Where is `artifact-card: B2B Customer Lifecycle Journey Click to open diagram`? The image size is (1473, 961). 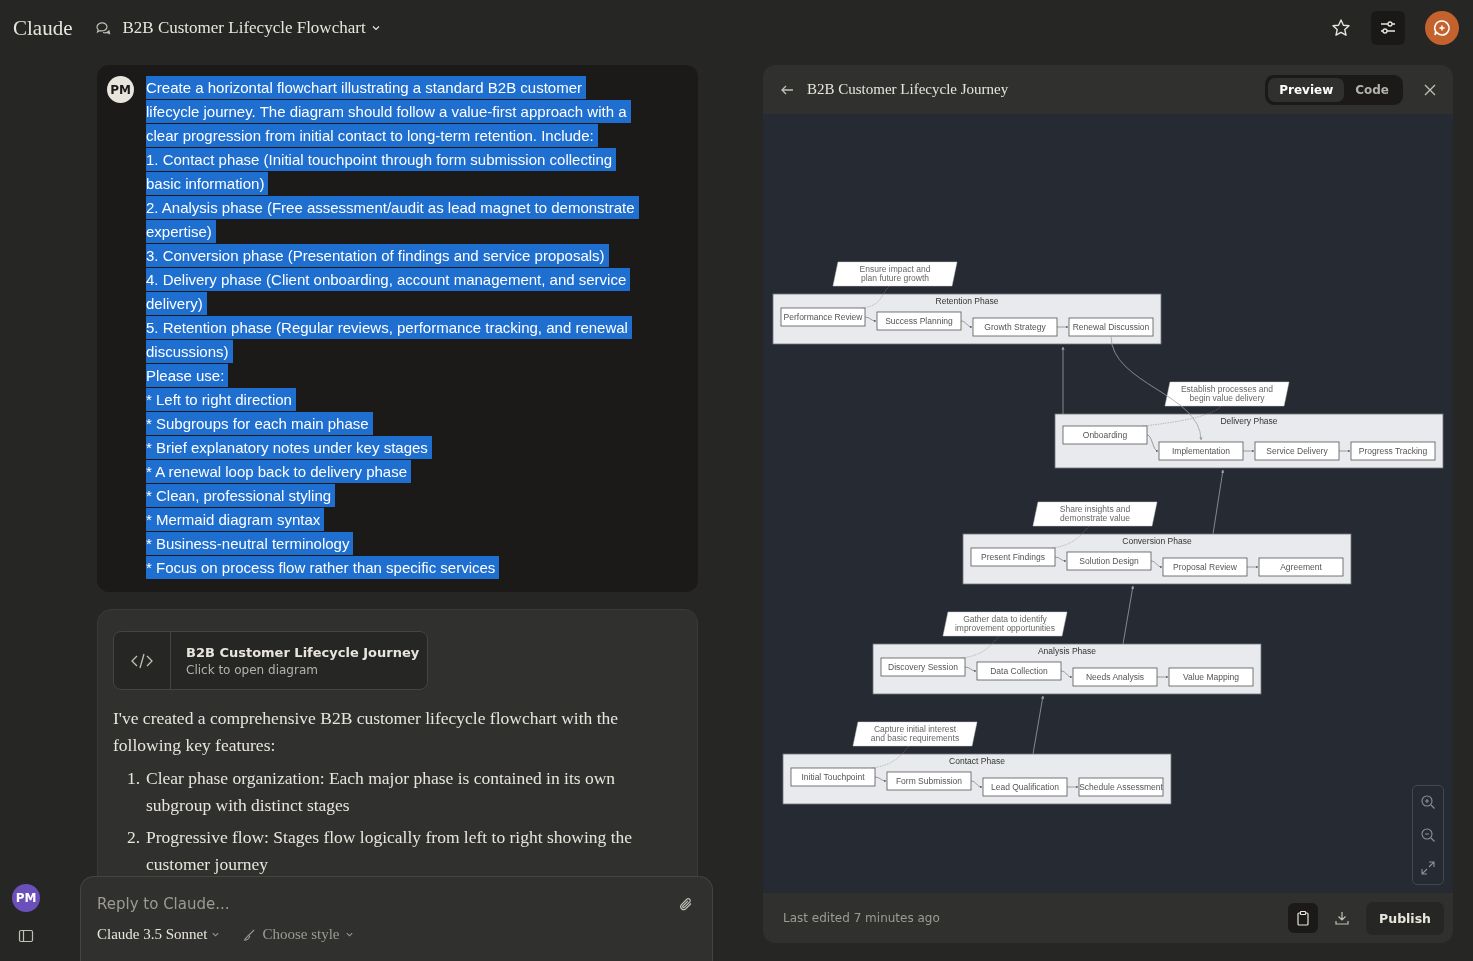 artifact-card: B2B Customer Lifecycle Journey Click to open diagram is located at coordinates (270, 660).